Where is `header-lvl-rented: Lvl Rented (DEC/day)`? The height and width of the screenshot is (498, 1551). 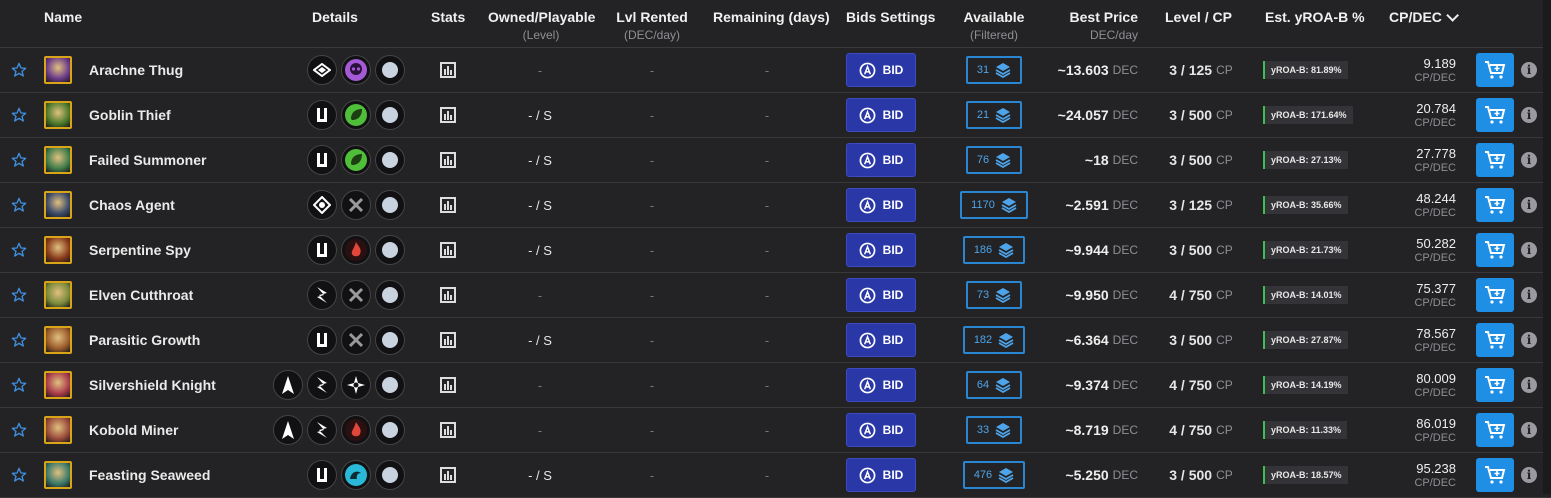
header-lvl-rented: Lvl Rented (DEC/day) is located at coordinates (652, 25).